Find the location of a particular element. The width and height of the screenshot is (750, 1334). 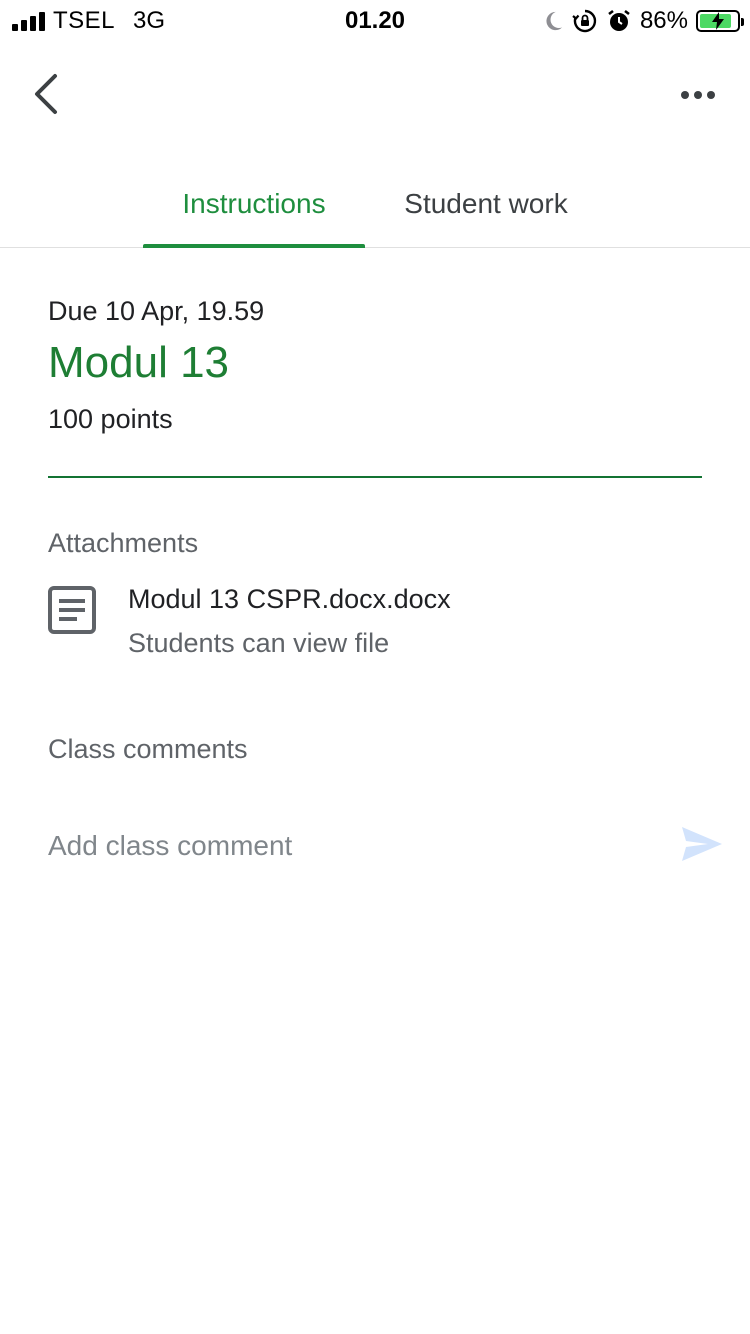

class-comments-label: Class comments is located at coordinates (148, 749).